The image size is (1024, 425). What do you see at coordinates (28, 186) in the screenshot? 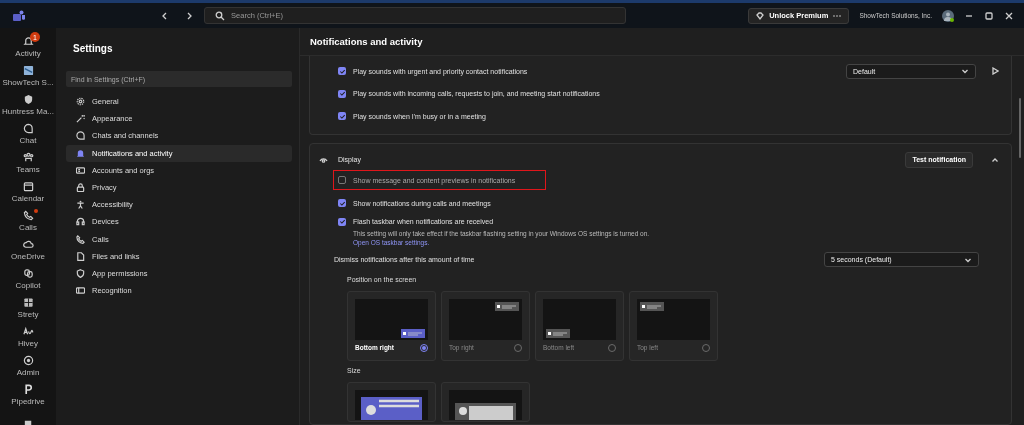
I see `calendar-icon` at bounding box center [28, 186].